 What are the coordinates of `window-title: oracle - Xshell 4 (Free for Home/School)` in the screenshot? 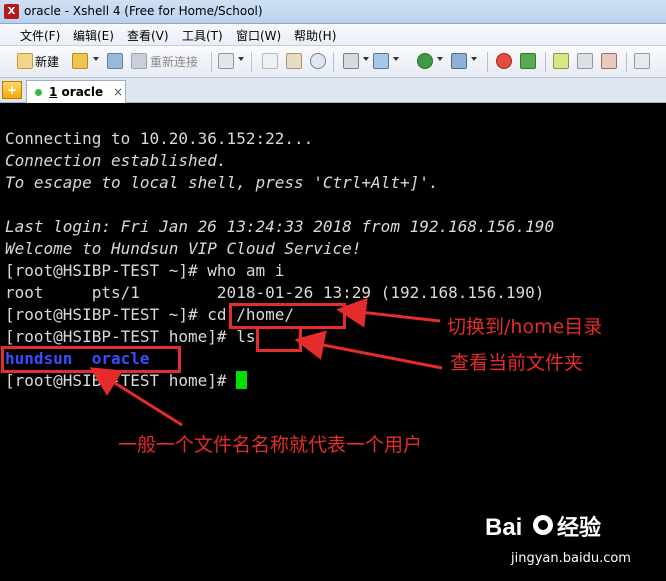 It's located at (143, 11).